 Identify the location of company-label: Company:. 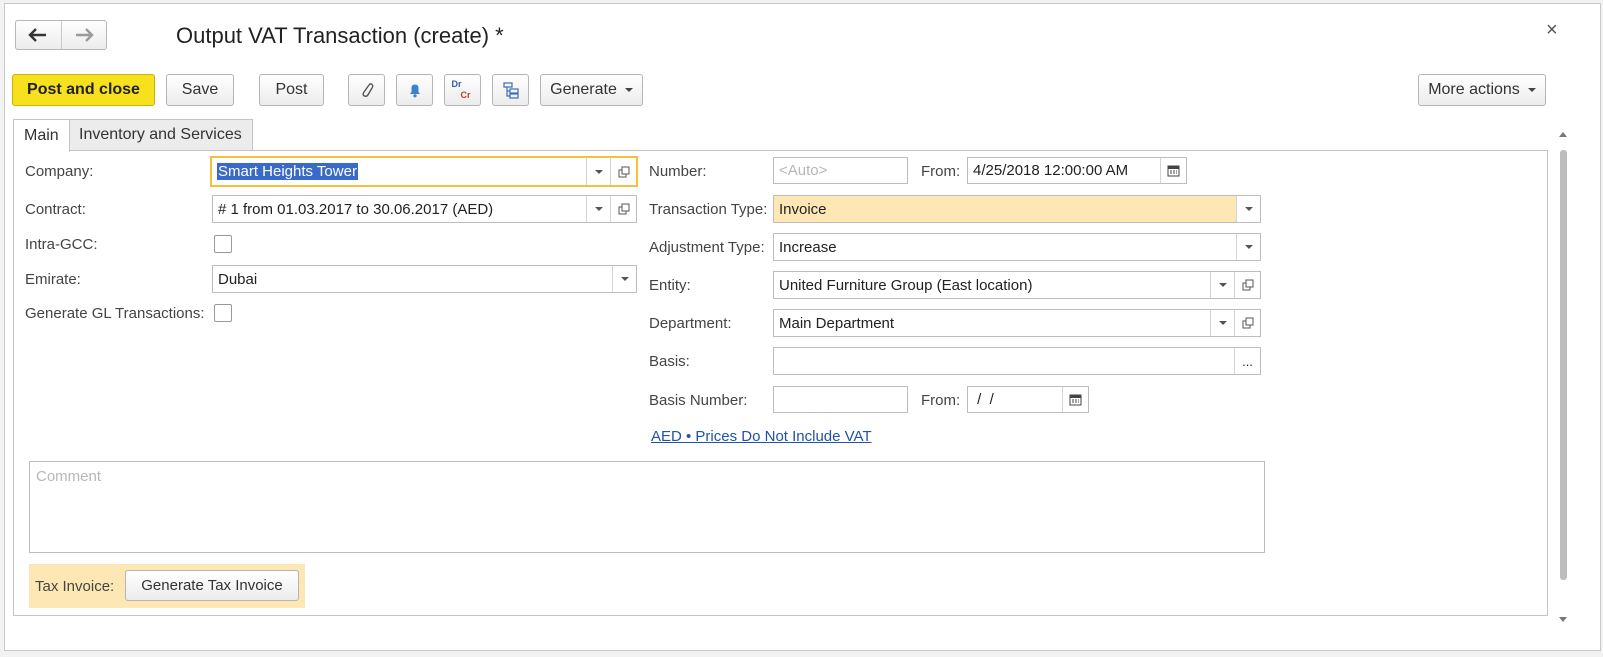
(59, 171).